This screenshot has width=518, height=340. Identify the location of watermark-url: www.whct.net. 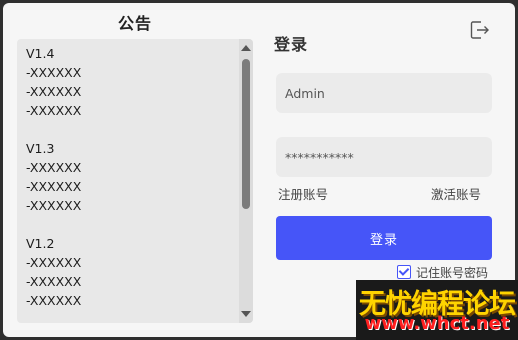
(437, 323).